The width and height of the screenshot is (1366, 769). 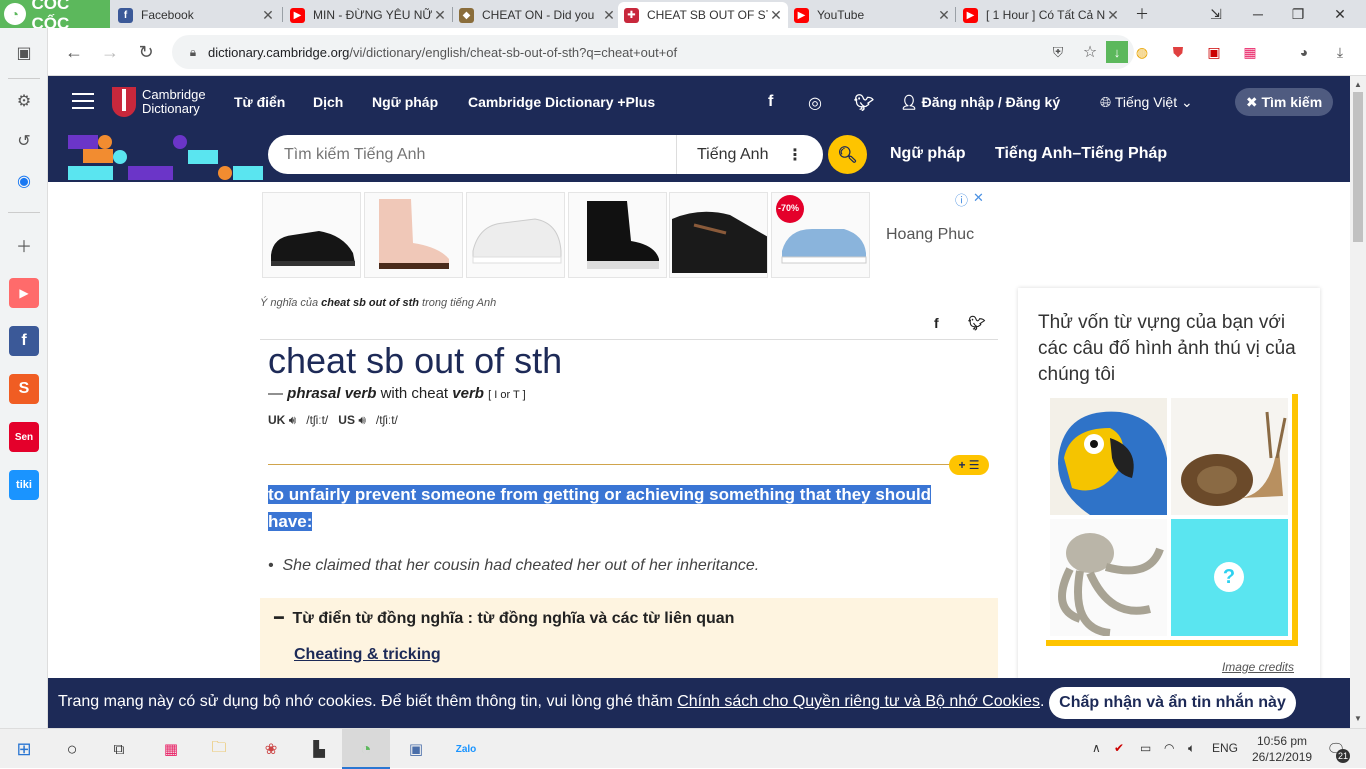 I want to click on page-scrollbar: ▲ ▼, so click(x=1358, y=402).